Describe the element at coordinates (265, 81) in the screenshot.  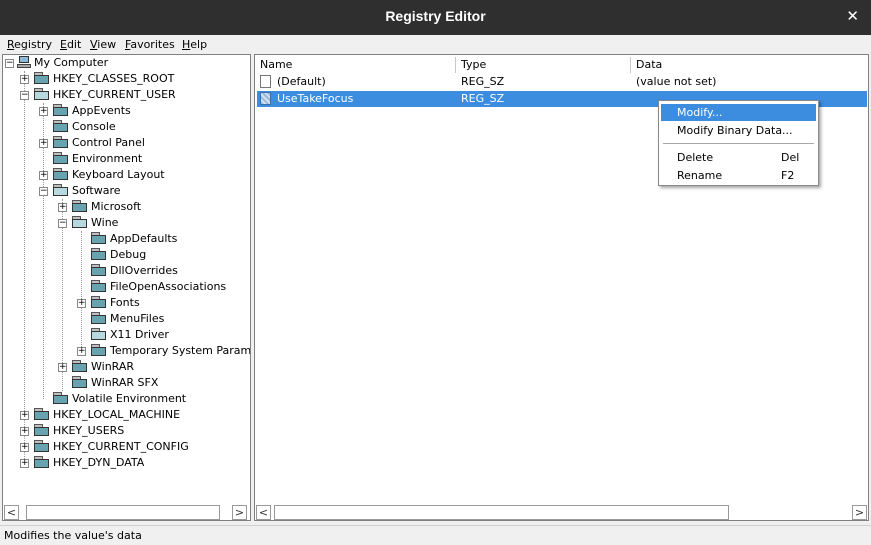
I see `string-value-icon` at that location.